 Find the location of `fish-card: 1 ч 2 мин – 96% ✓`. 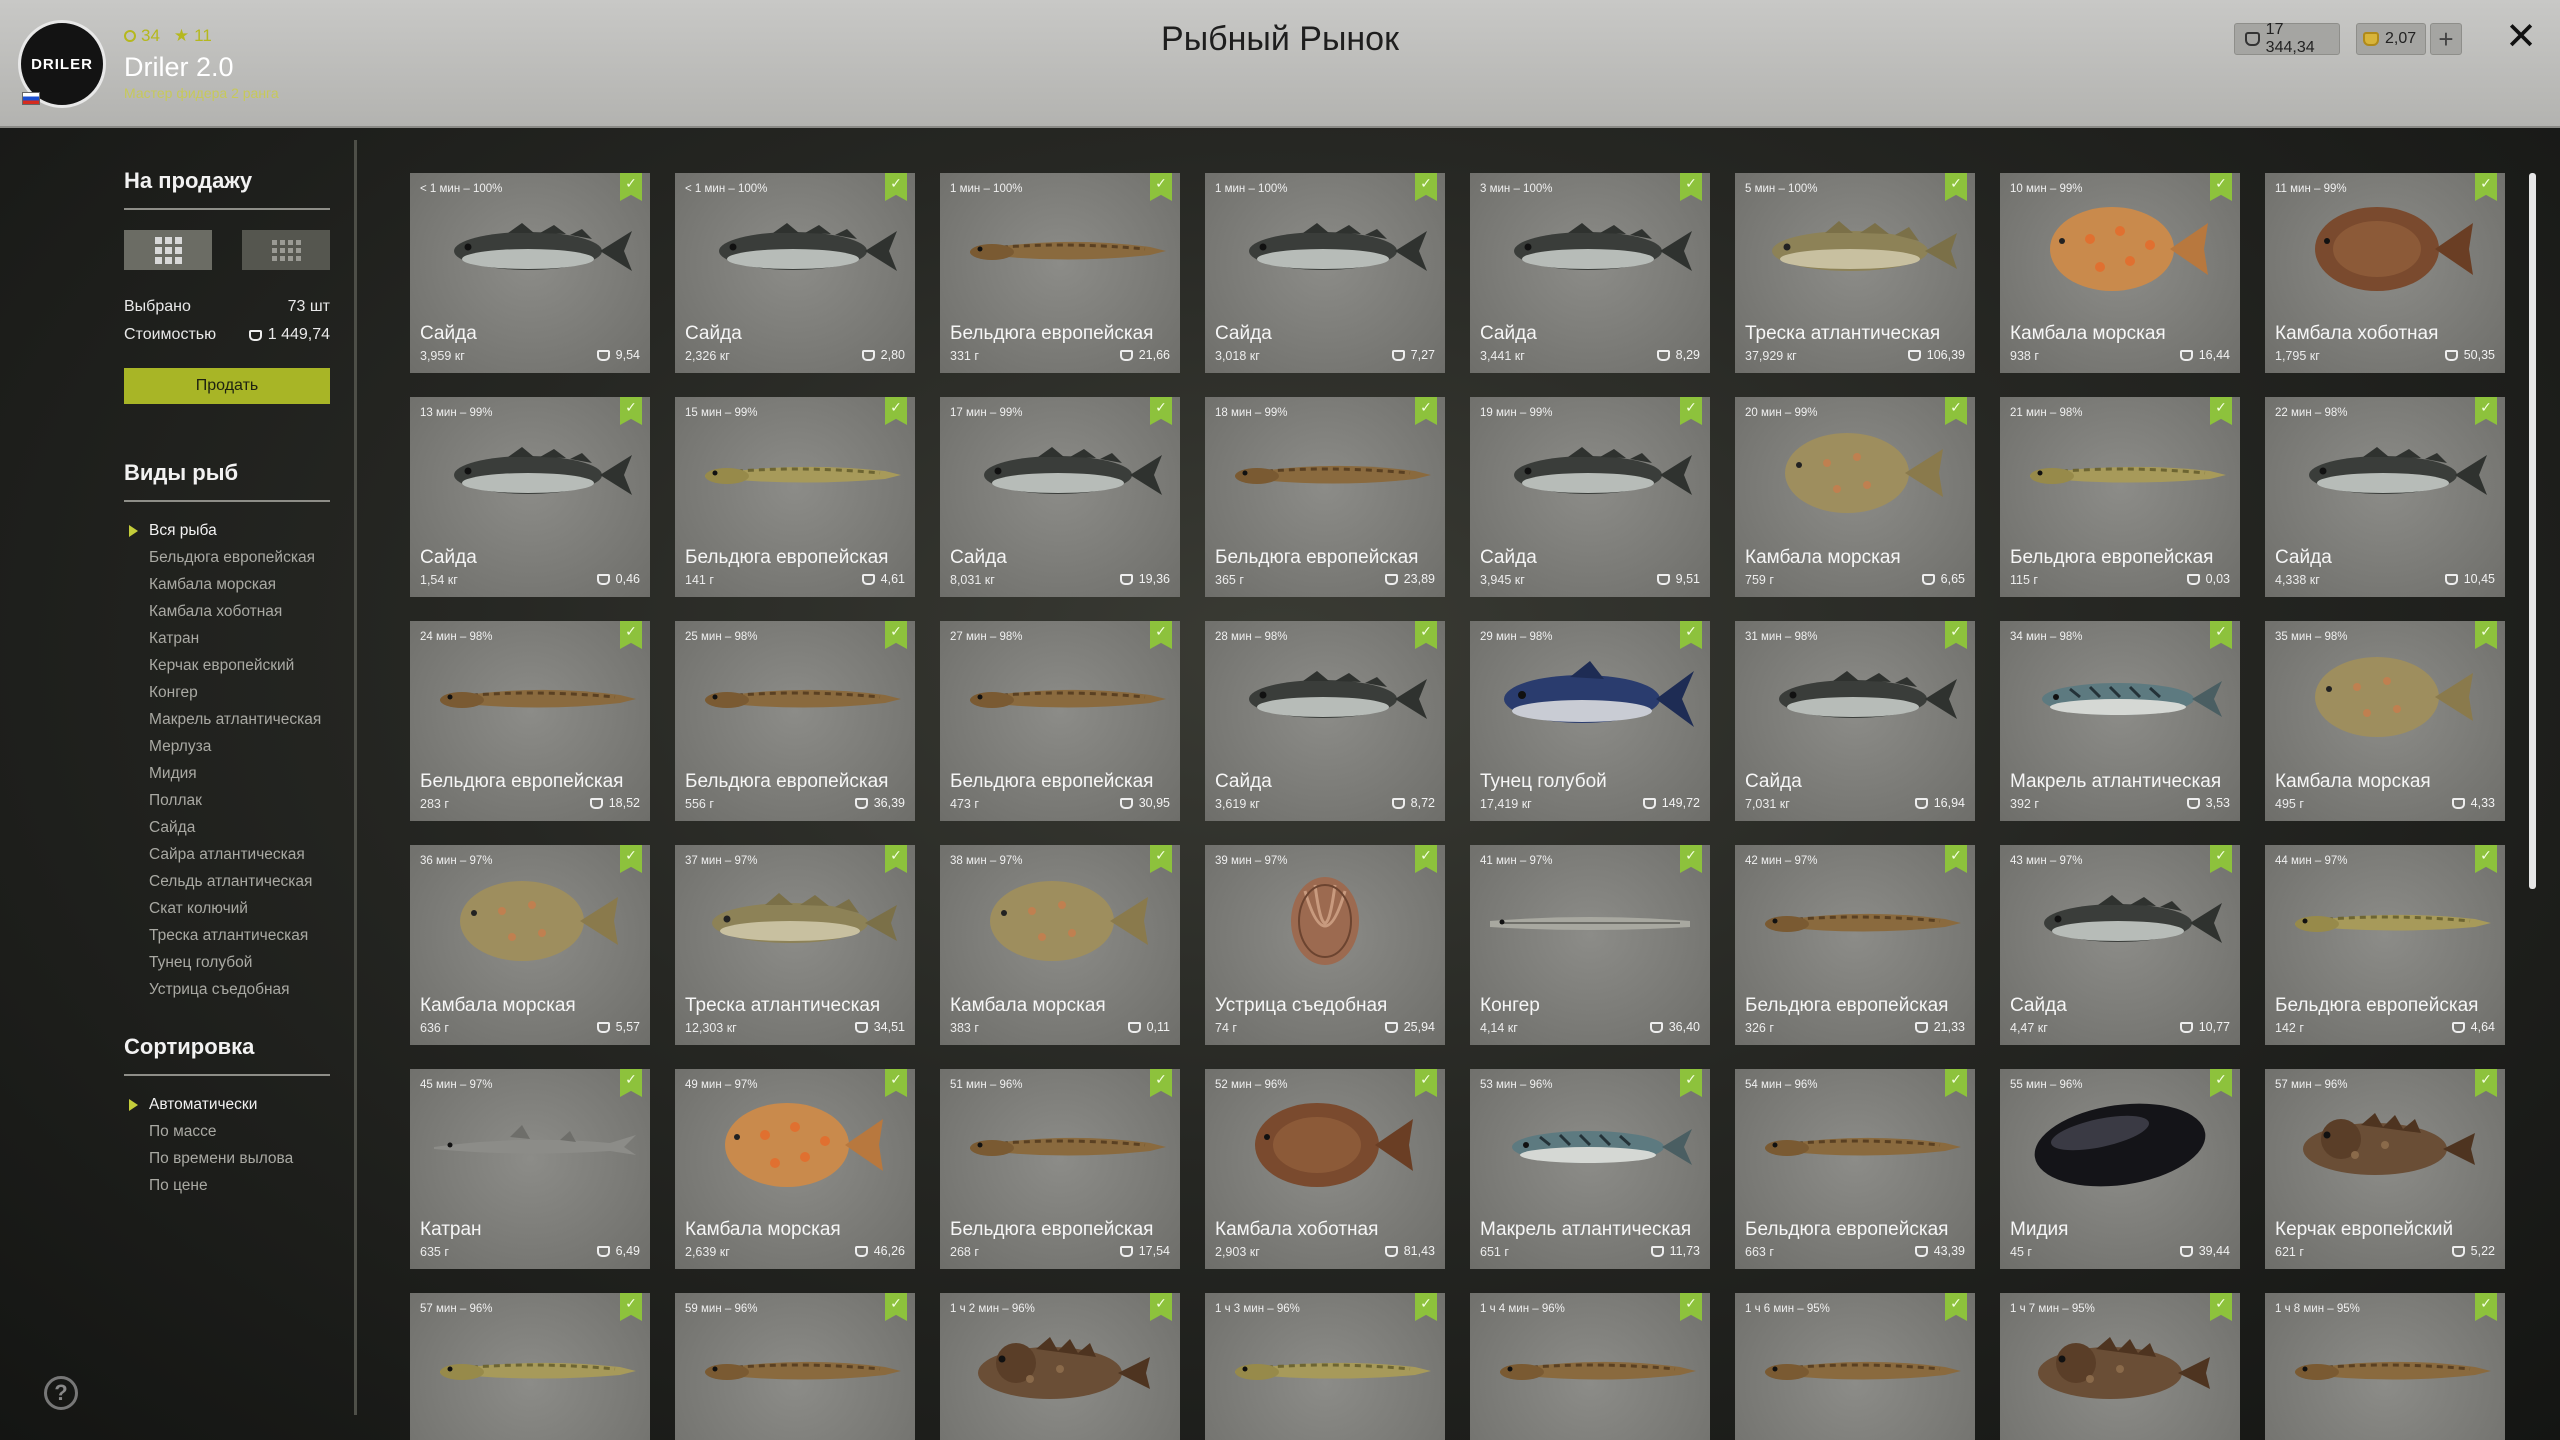

fish-card: 1 ч 2 мин – 96% ✓ is located at coordinates (1060, 1366).